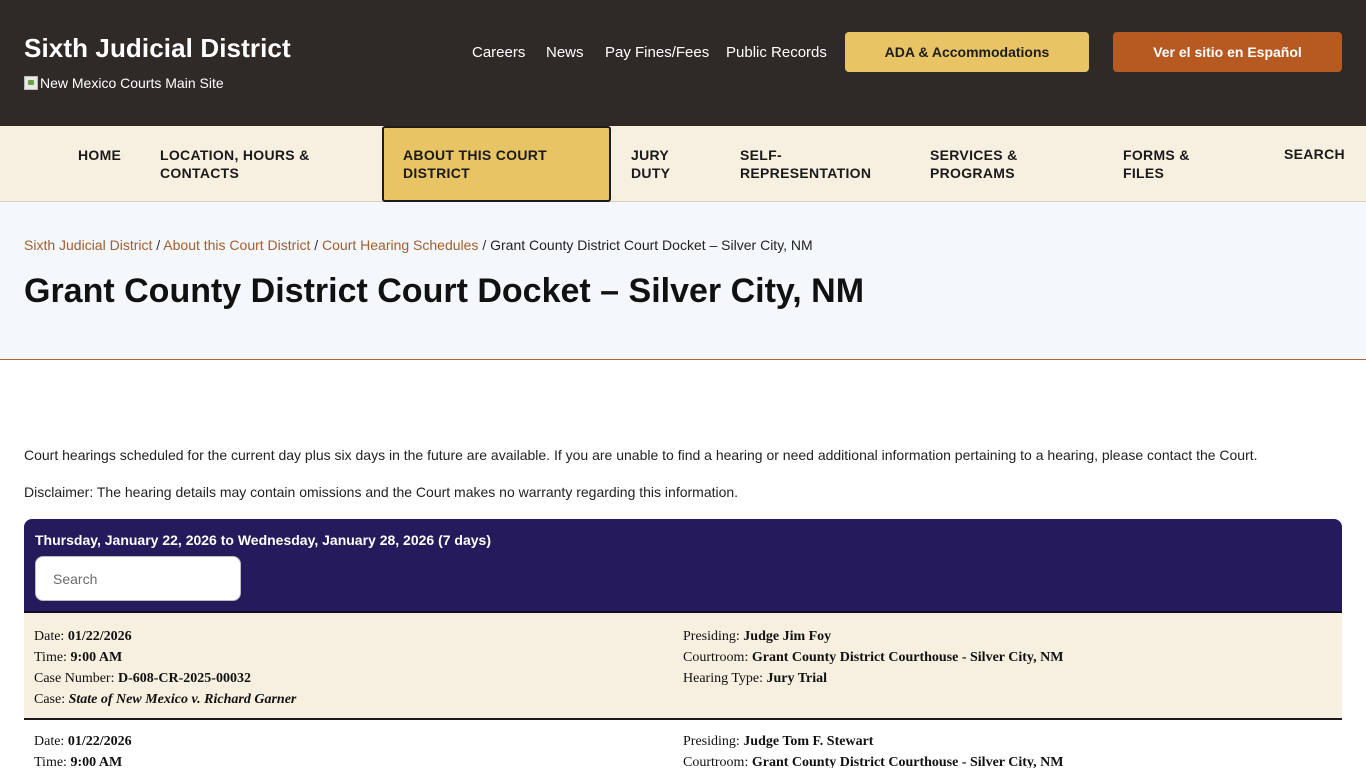 The height and width of the screenshot is (768, 1366). I want to click on breadcrumb-link-home: Sixth Judicial District, so click(88, 245).